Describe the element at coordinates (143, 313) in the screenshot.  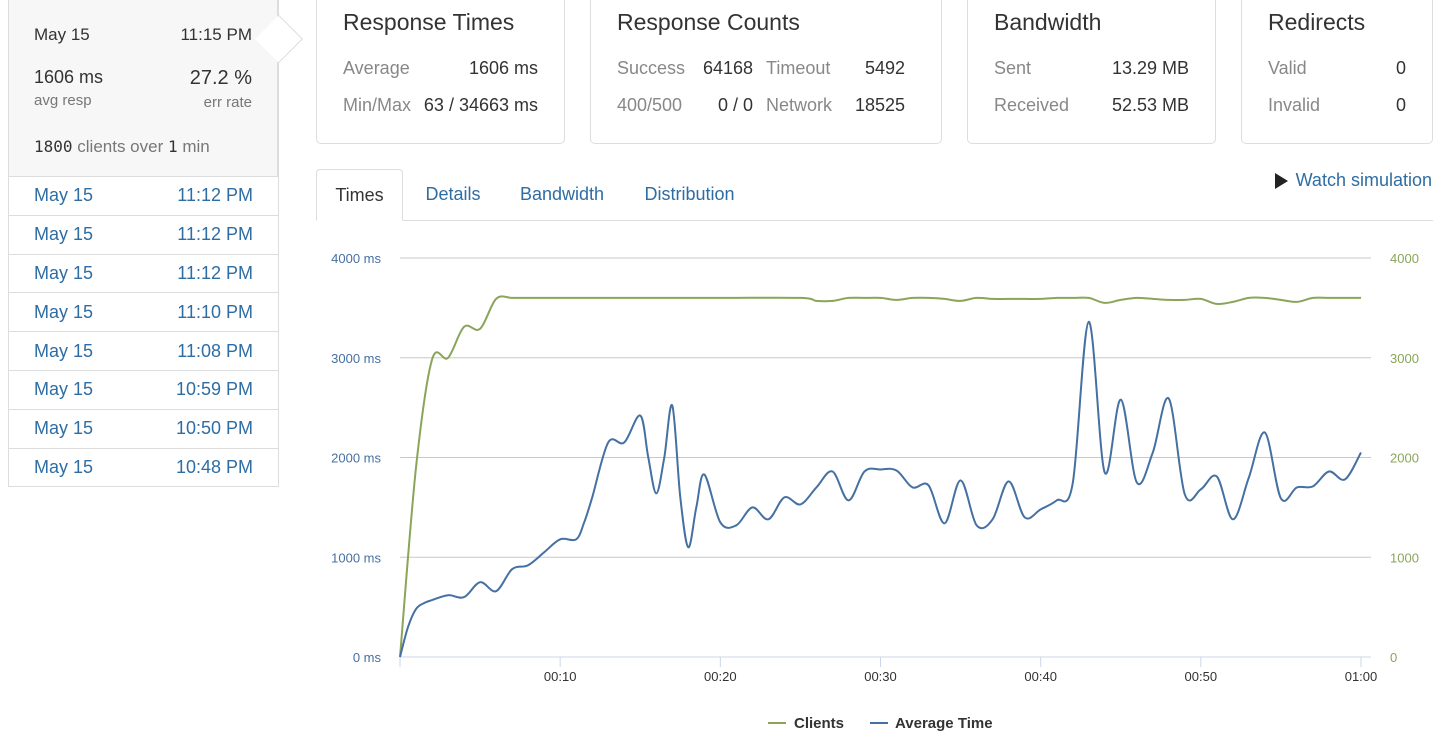
I see `run-list-item: May 15 11:10 PM` at that location.